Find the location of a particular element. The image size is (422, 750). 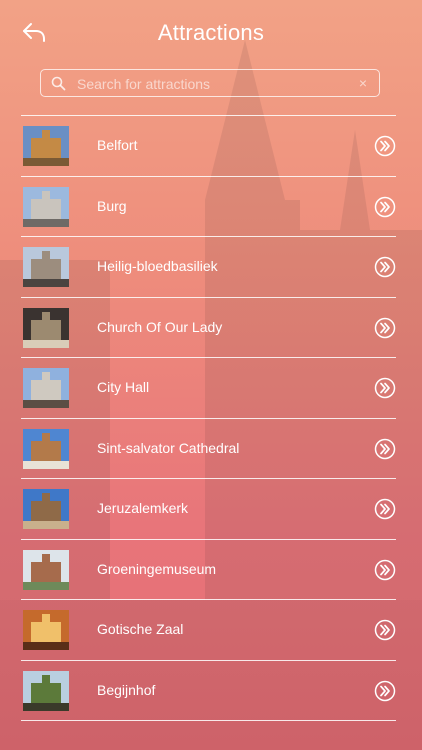

list-item: Jeruzalemkerk is located at coordinates (208, 509).